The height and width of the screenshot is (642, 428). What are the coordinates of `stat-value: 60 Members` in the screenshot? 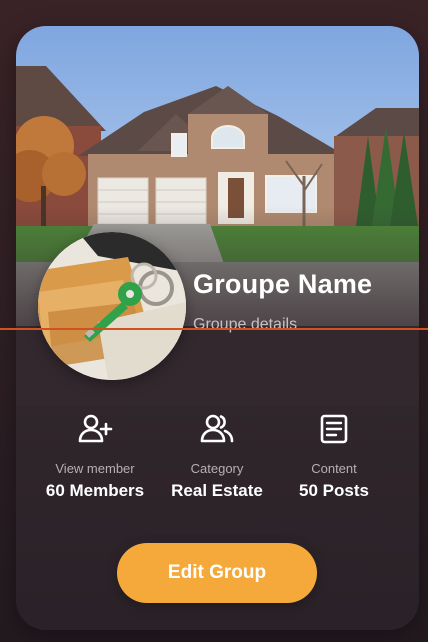 It's located at (95, 490).